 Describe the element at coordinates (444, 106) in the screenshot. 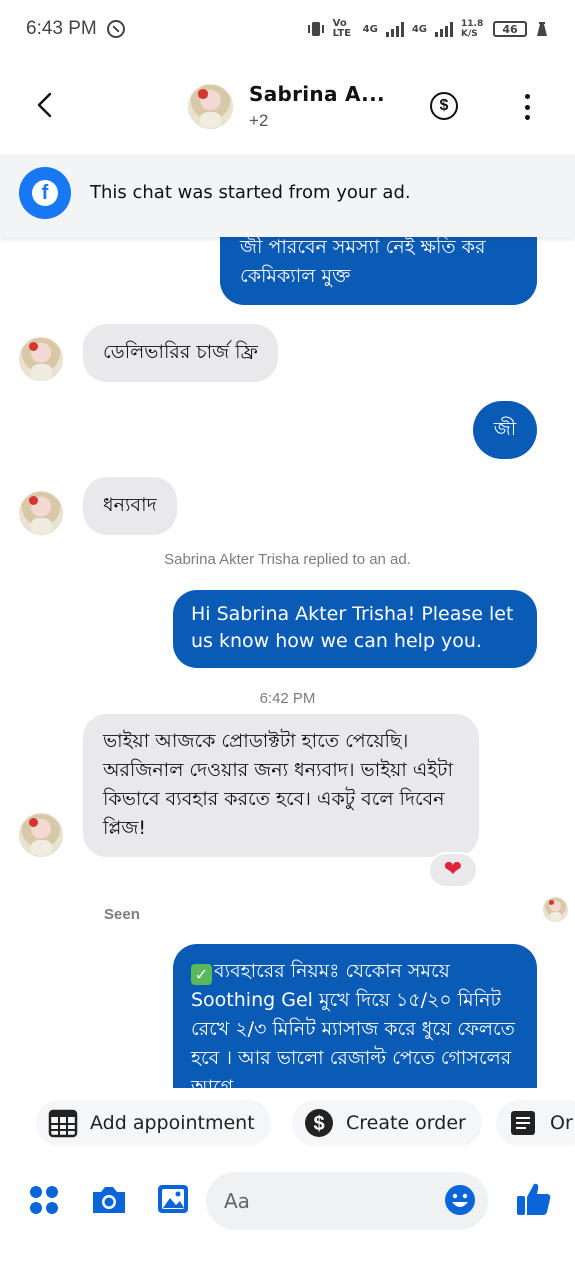

I see `payment-button: $` at that location.